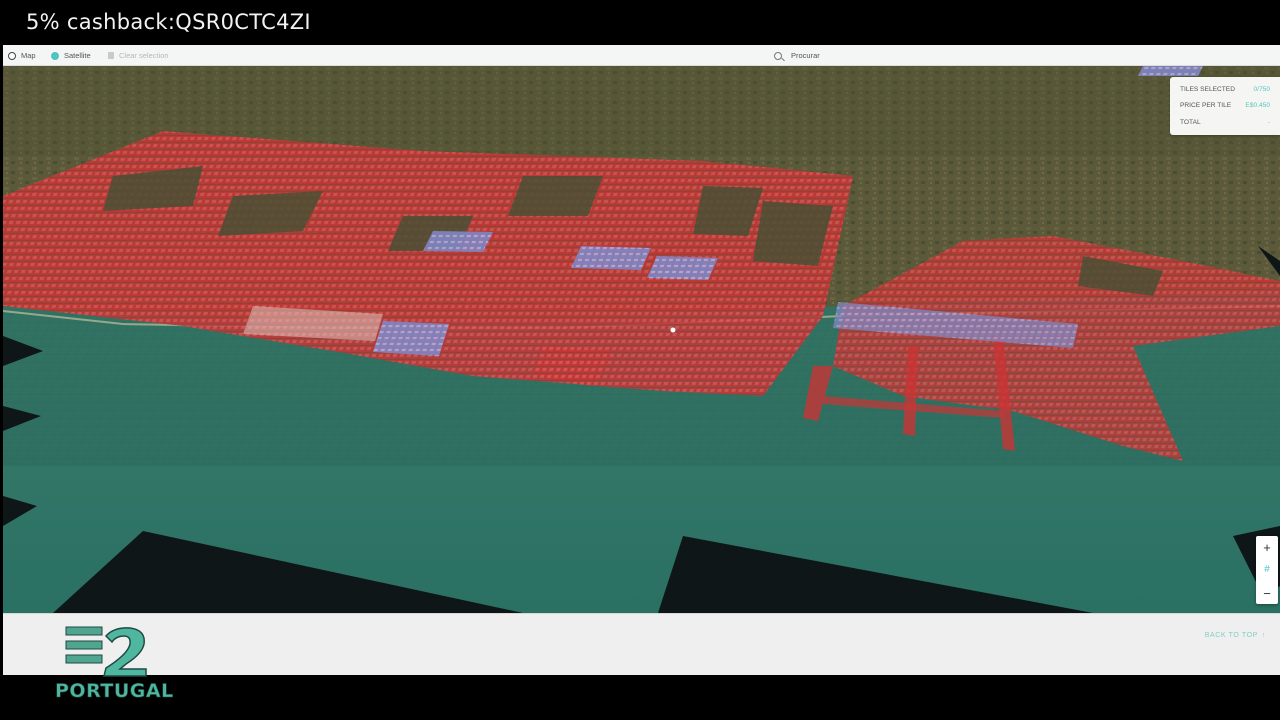 Image resolution: width=1280 pixels, height=720 pixels. I want to click on total-label: TOTAL, so click(1190, 122).